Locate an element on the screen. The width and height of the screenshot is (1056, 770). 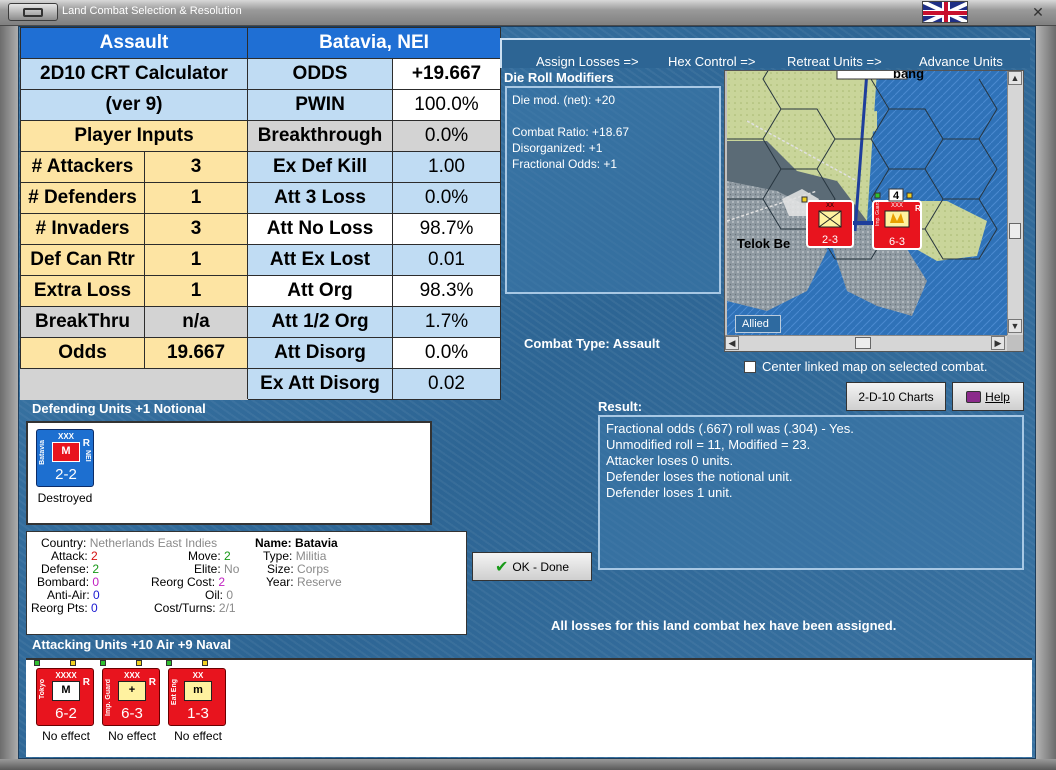
map-unit-strength: 6-3 is located at coordinates (897, 242).